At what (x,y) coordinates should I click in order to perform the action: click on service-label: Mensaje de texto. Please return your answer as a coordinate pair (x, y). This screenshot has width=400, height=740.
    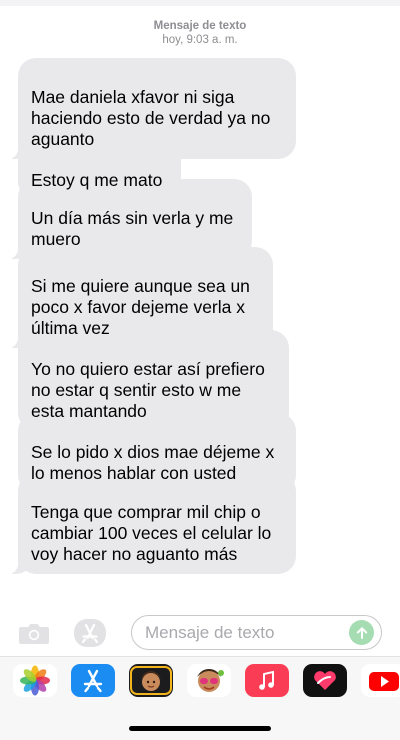
    Looking at the image, I should click on (200, 26).